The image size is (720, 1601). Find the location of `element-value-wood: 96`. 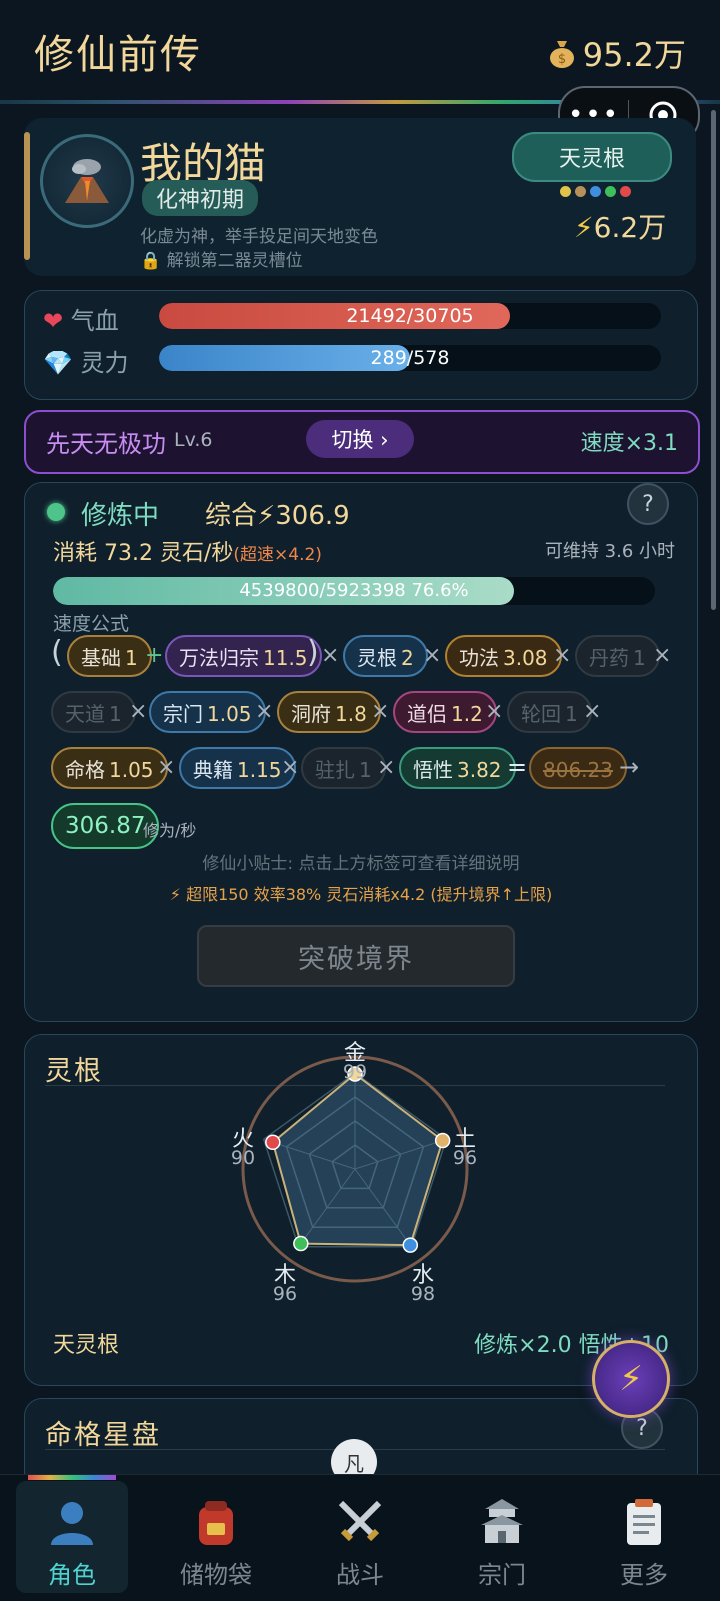

element-value-wood: 96 is located at coordinates (285, 1294).